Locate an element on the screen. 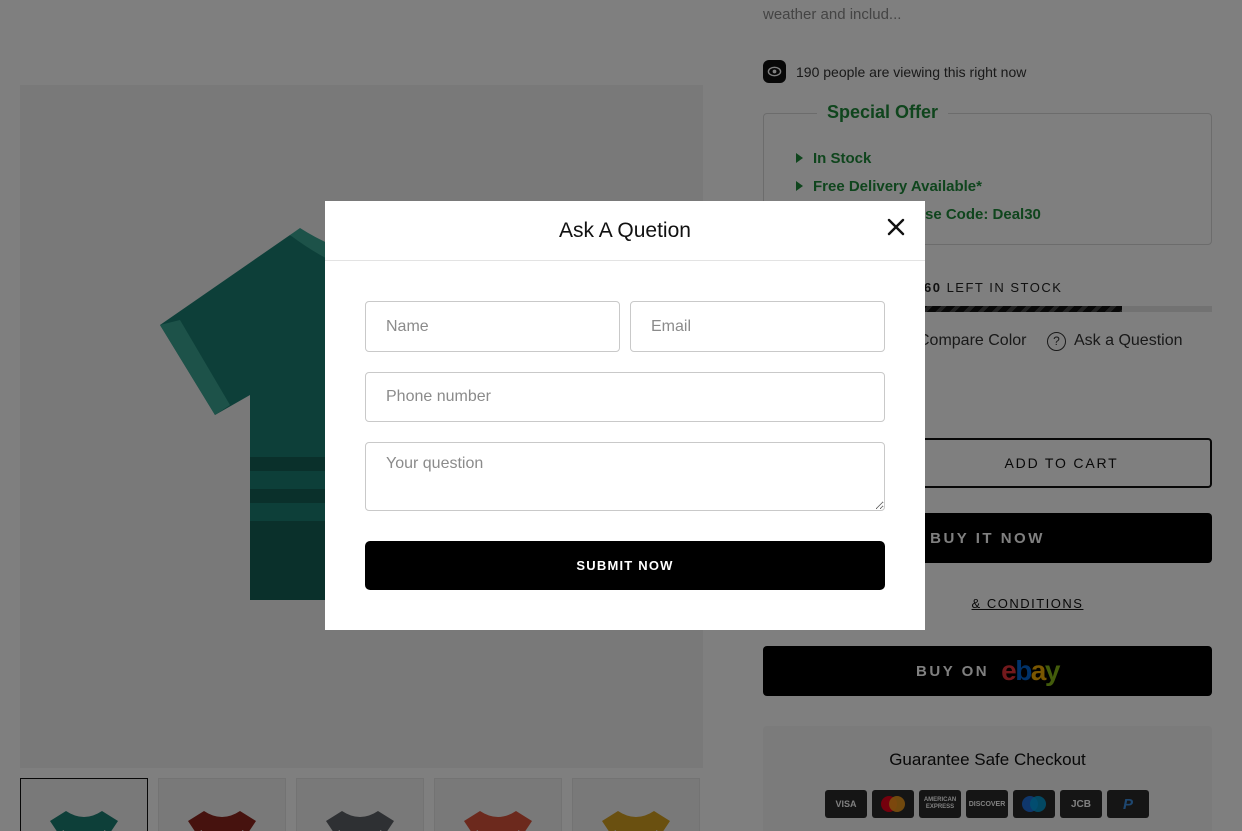  question-textarea is located at coordinates (625, 476).